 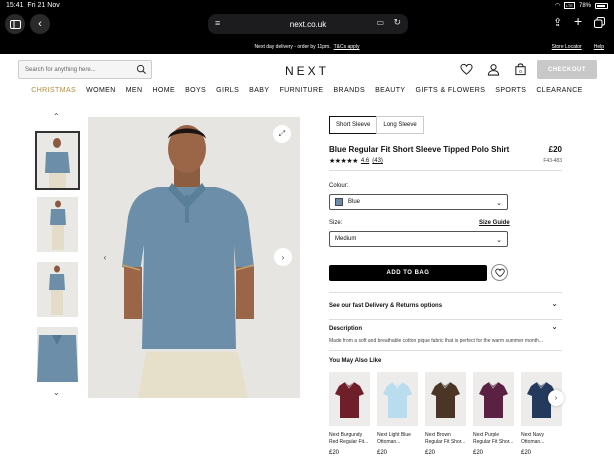 I want to click on carousel-next-icon: ›, so click(x=556, y=398).